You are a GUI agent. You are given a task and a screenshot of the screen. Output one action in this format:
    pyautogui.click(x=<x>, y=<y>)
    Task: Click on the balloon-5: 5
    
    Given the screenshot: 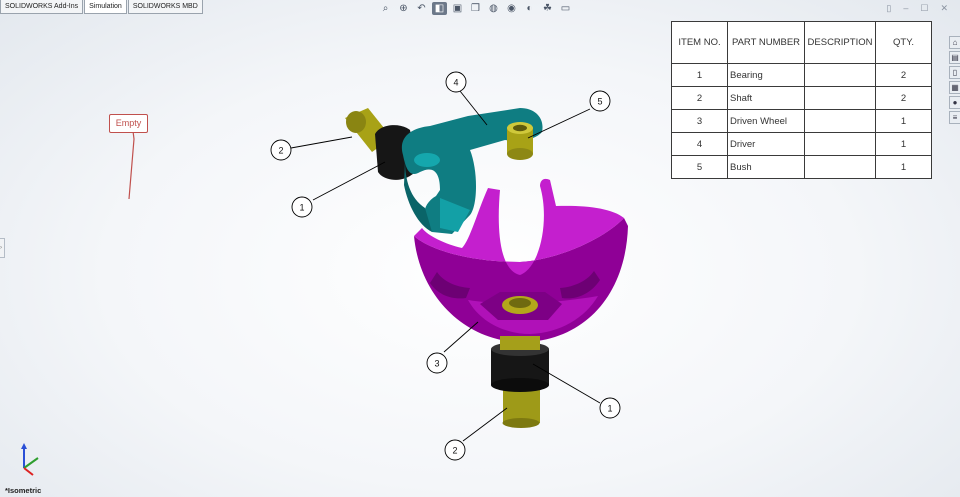 What is the action you would take?
    pyautogui.click(x=600, y=101)
    